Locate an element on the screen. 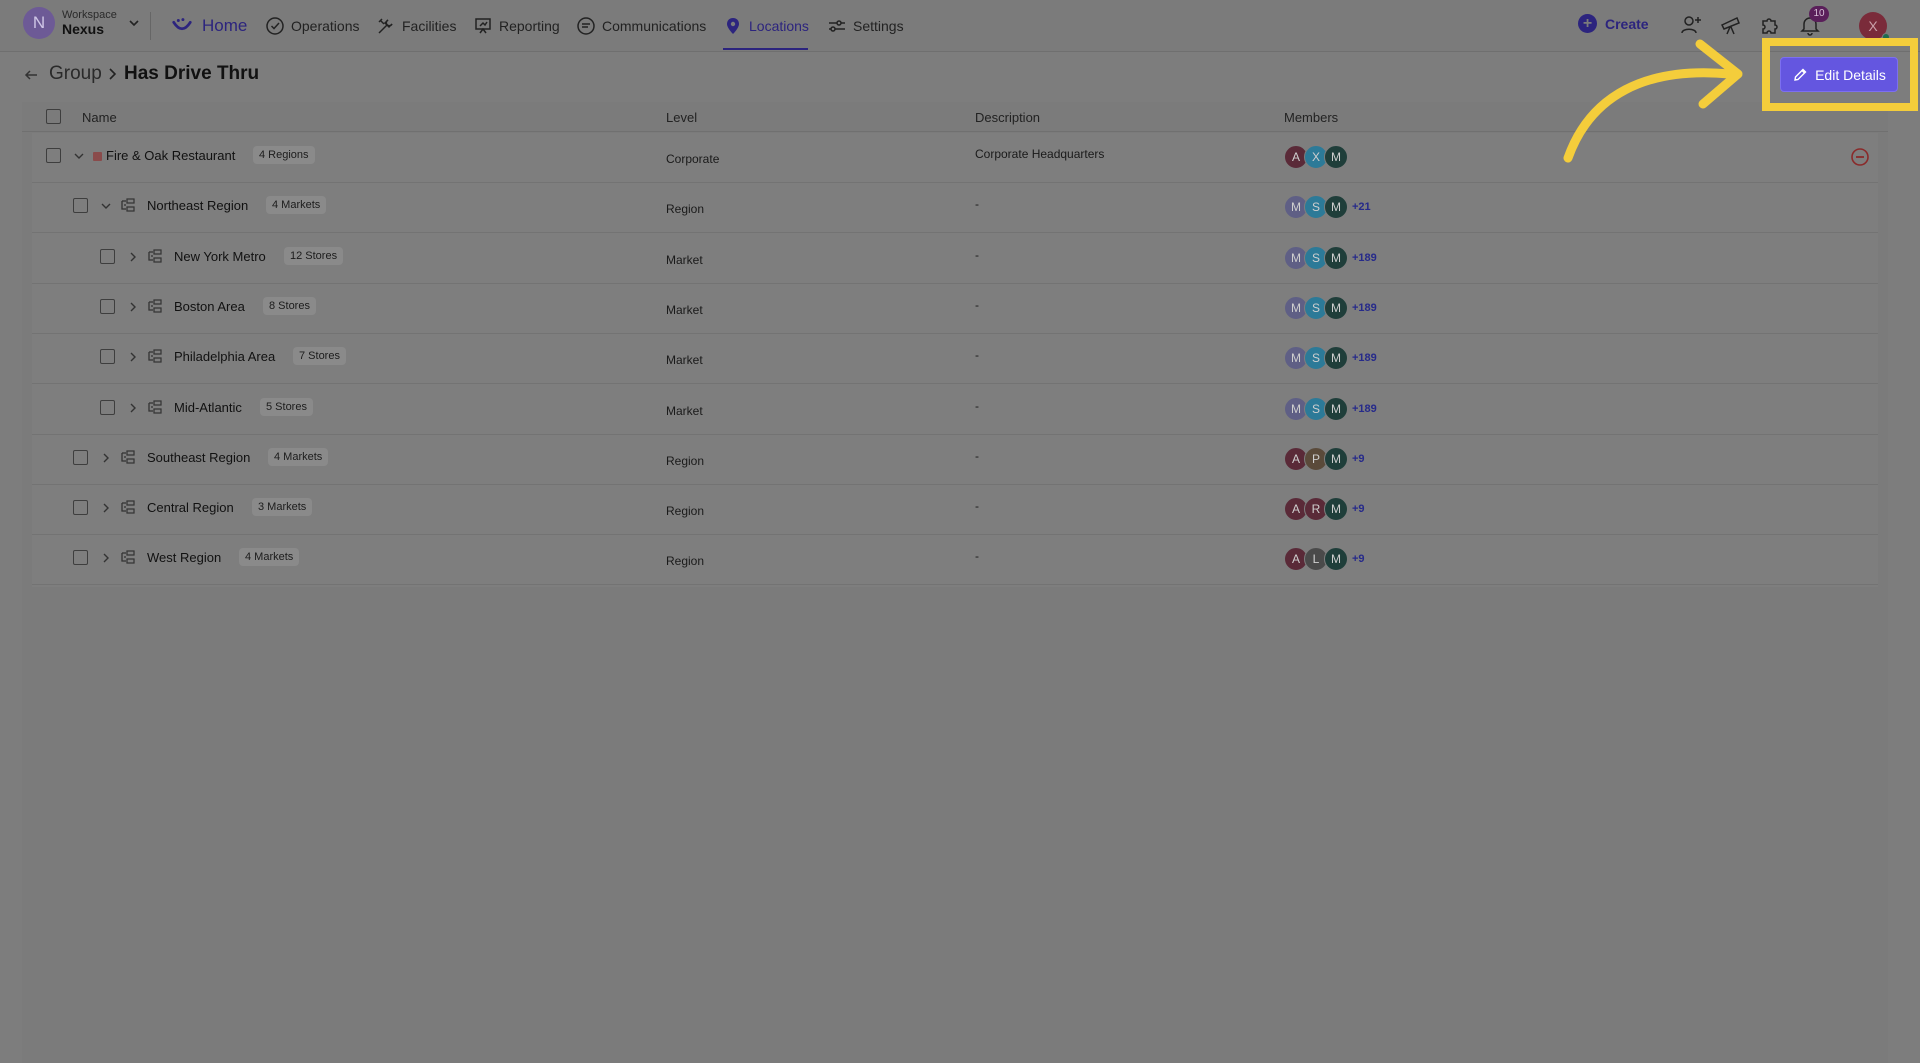  page-title: Has Drive Thru is located at coordinates (192, 73).